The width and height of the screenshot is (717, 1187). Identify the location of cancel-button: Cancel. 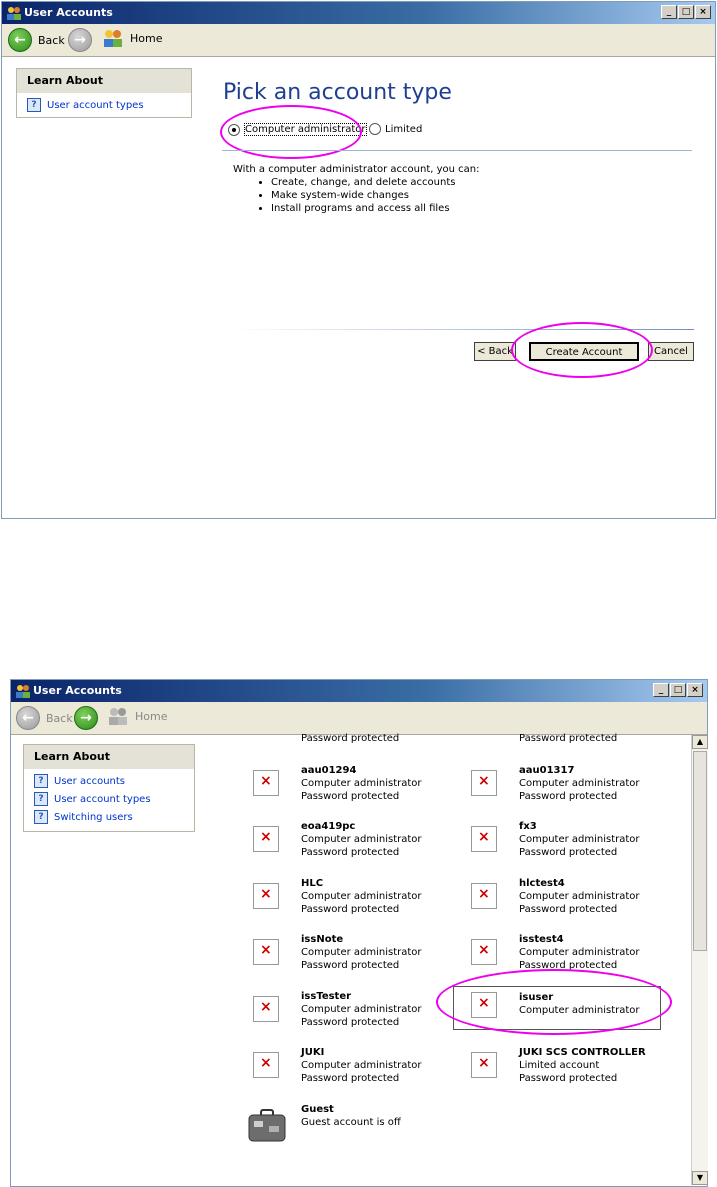
(671, 351).